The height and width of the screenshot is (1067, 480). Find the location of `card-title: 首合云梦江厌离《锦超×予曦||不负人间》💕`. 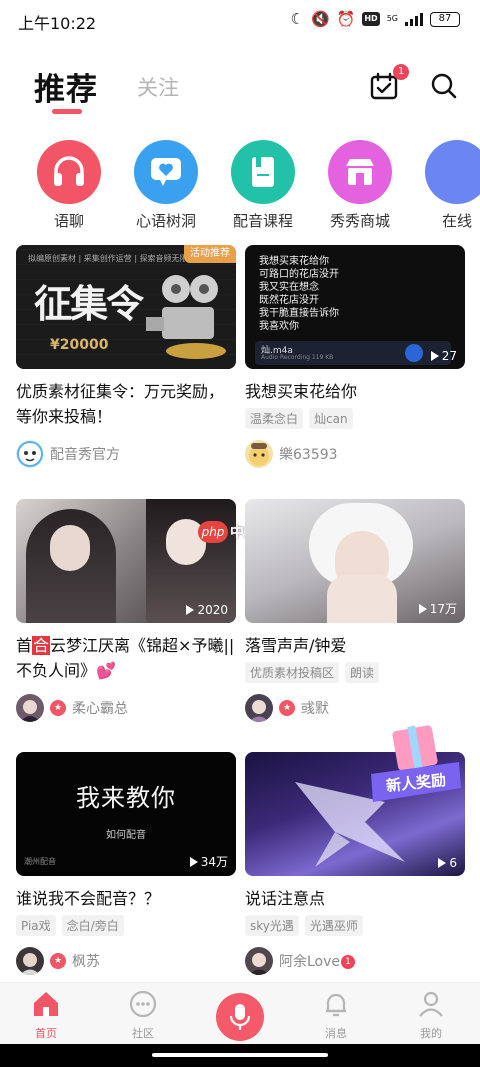

card-title: 首合云梦江厌离《锦超×予曦||不负人间》💕 is located at coordinates (126, 658).